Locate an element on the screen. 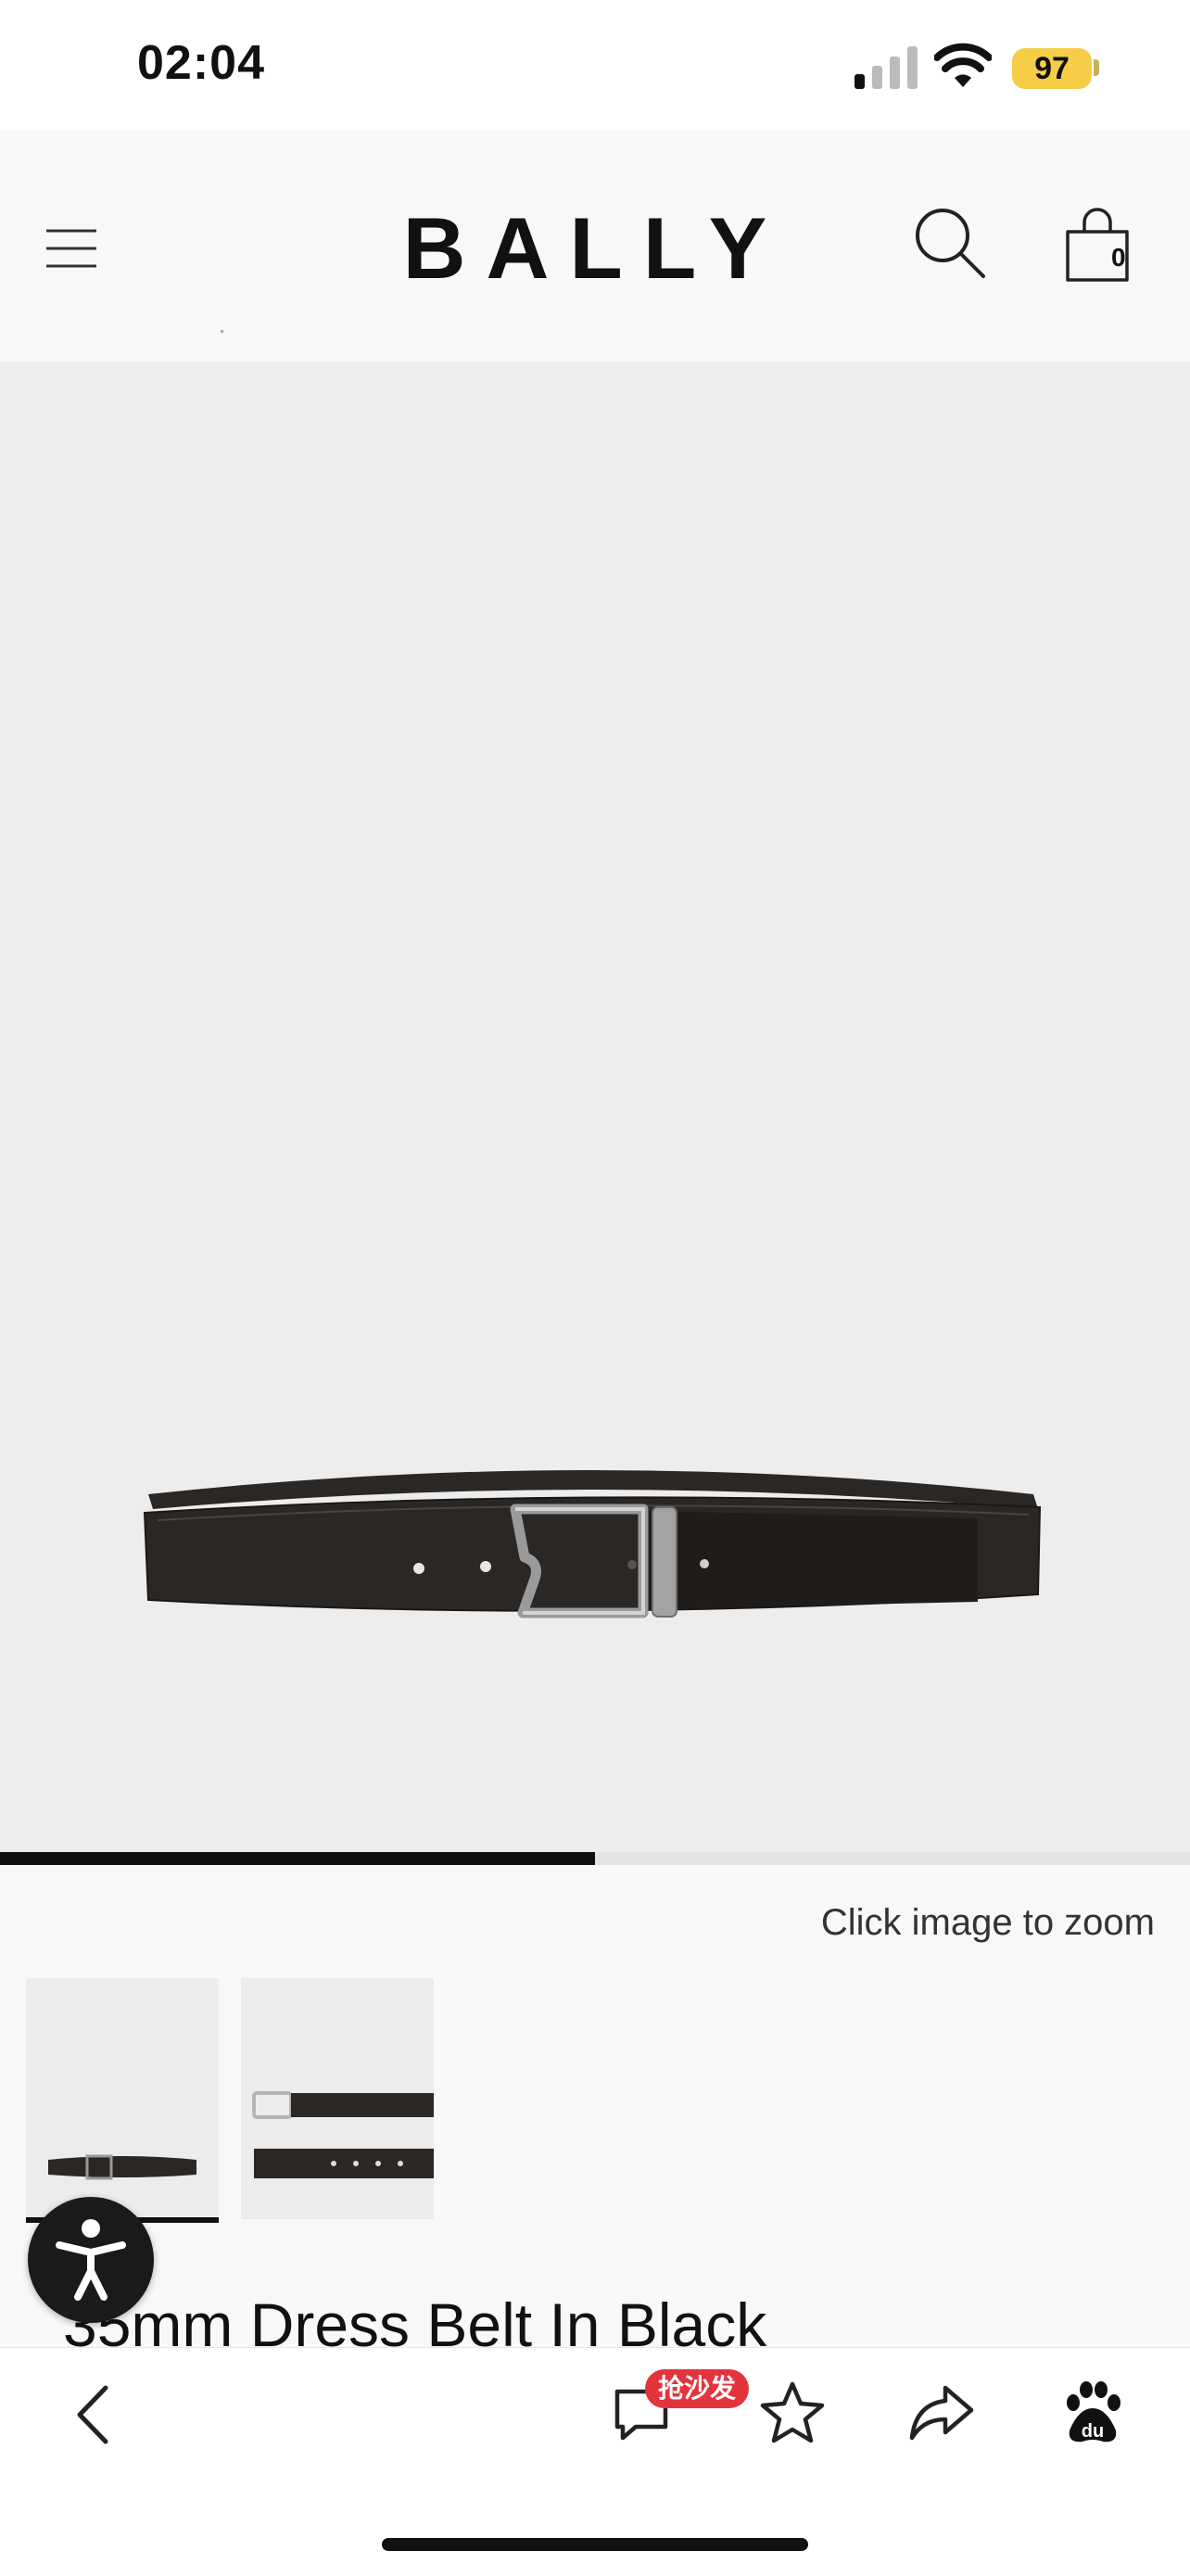 This screenshot has width=1190, height=2576. accessibility-icon is located at coordinates (91, 2260).